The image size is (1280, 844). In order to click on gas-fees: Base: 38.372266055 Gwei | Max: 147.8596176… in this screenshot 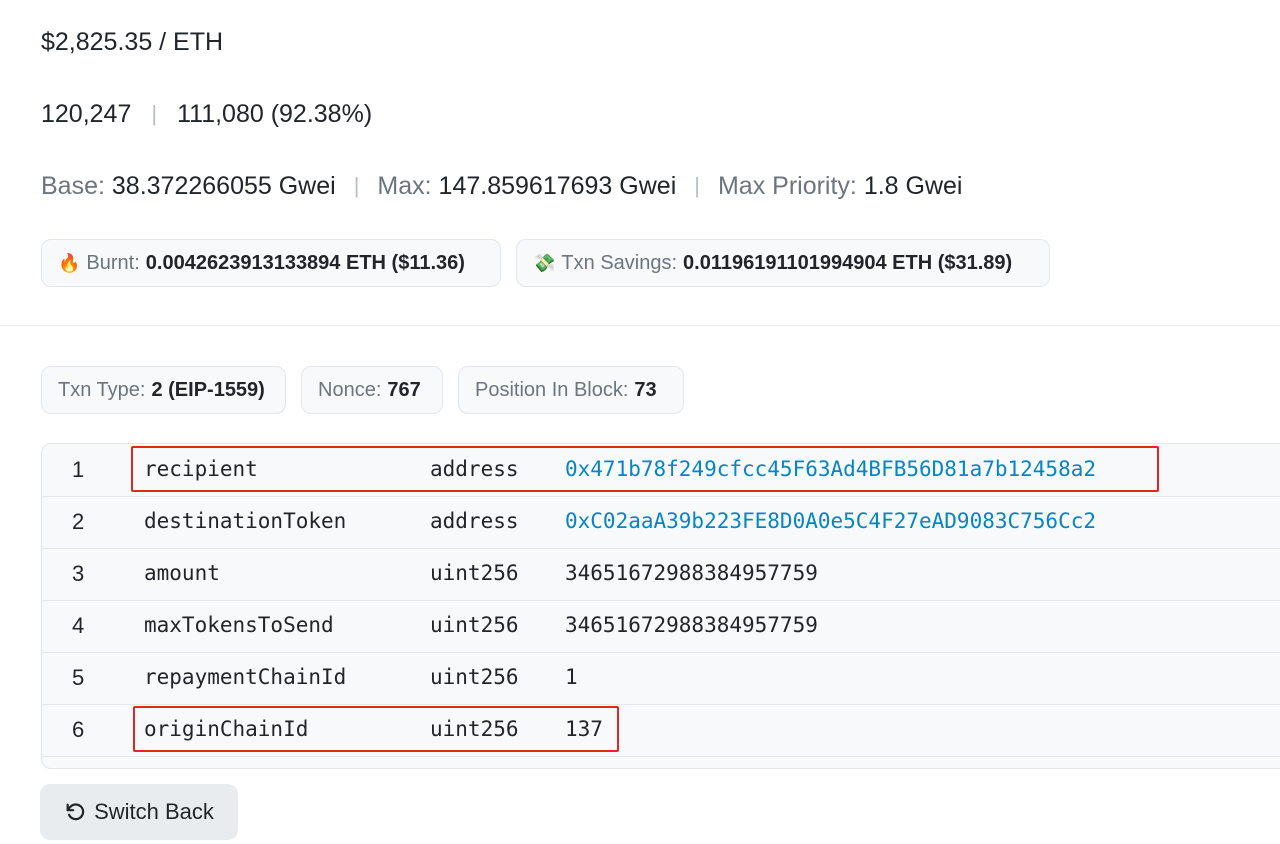, I will do `click(502, 186)`.